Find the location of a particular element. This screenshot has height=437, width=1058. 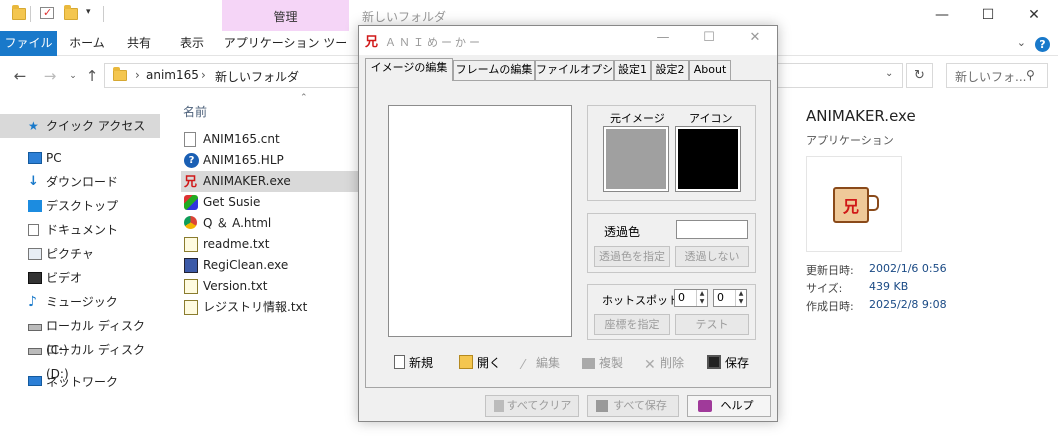

transparent-color-field is located at coordinates (712, 229).